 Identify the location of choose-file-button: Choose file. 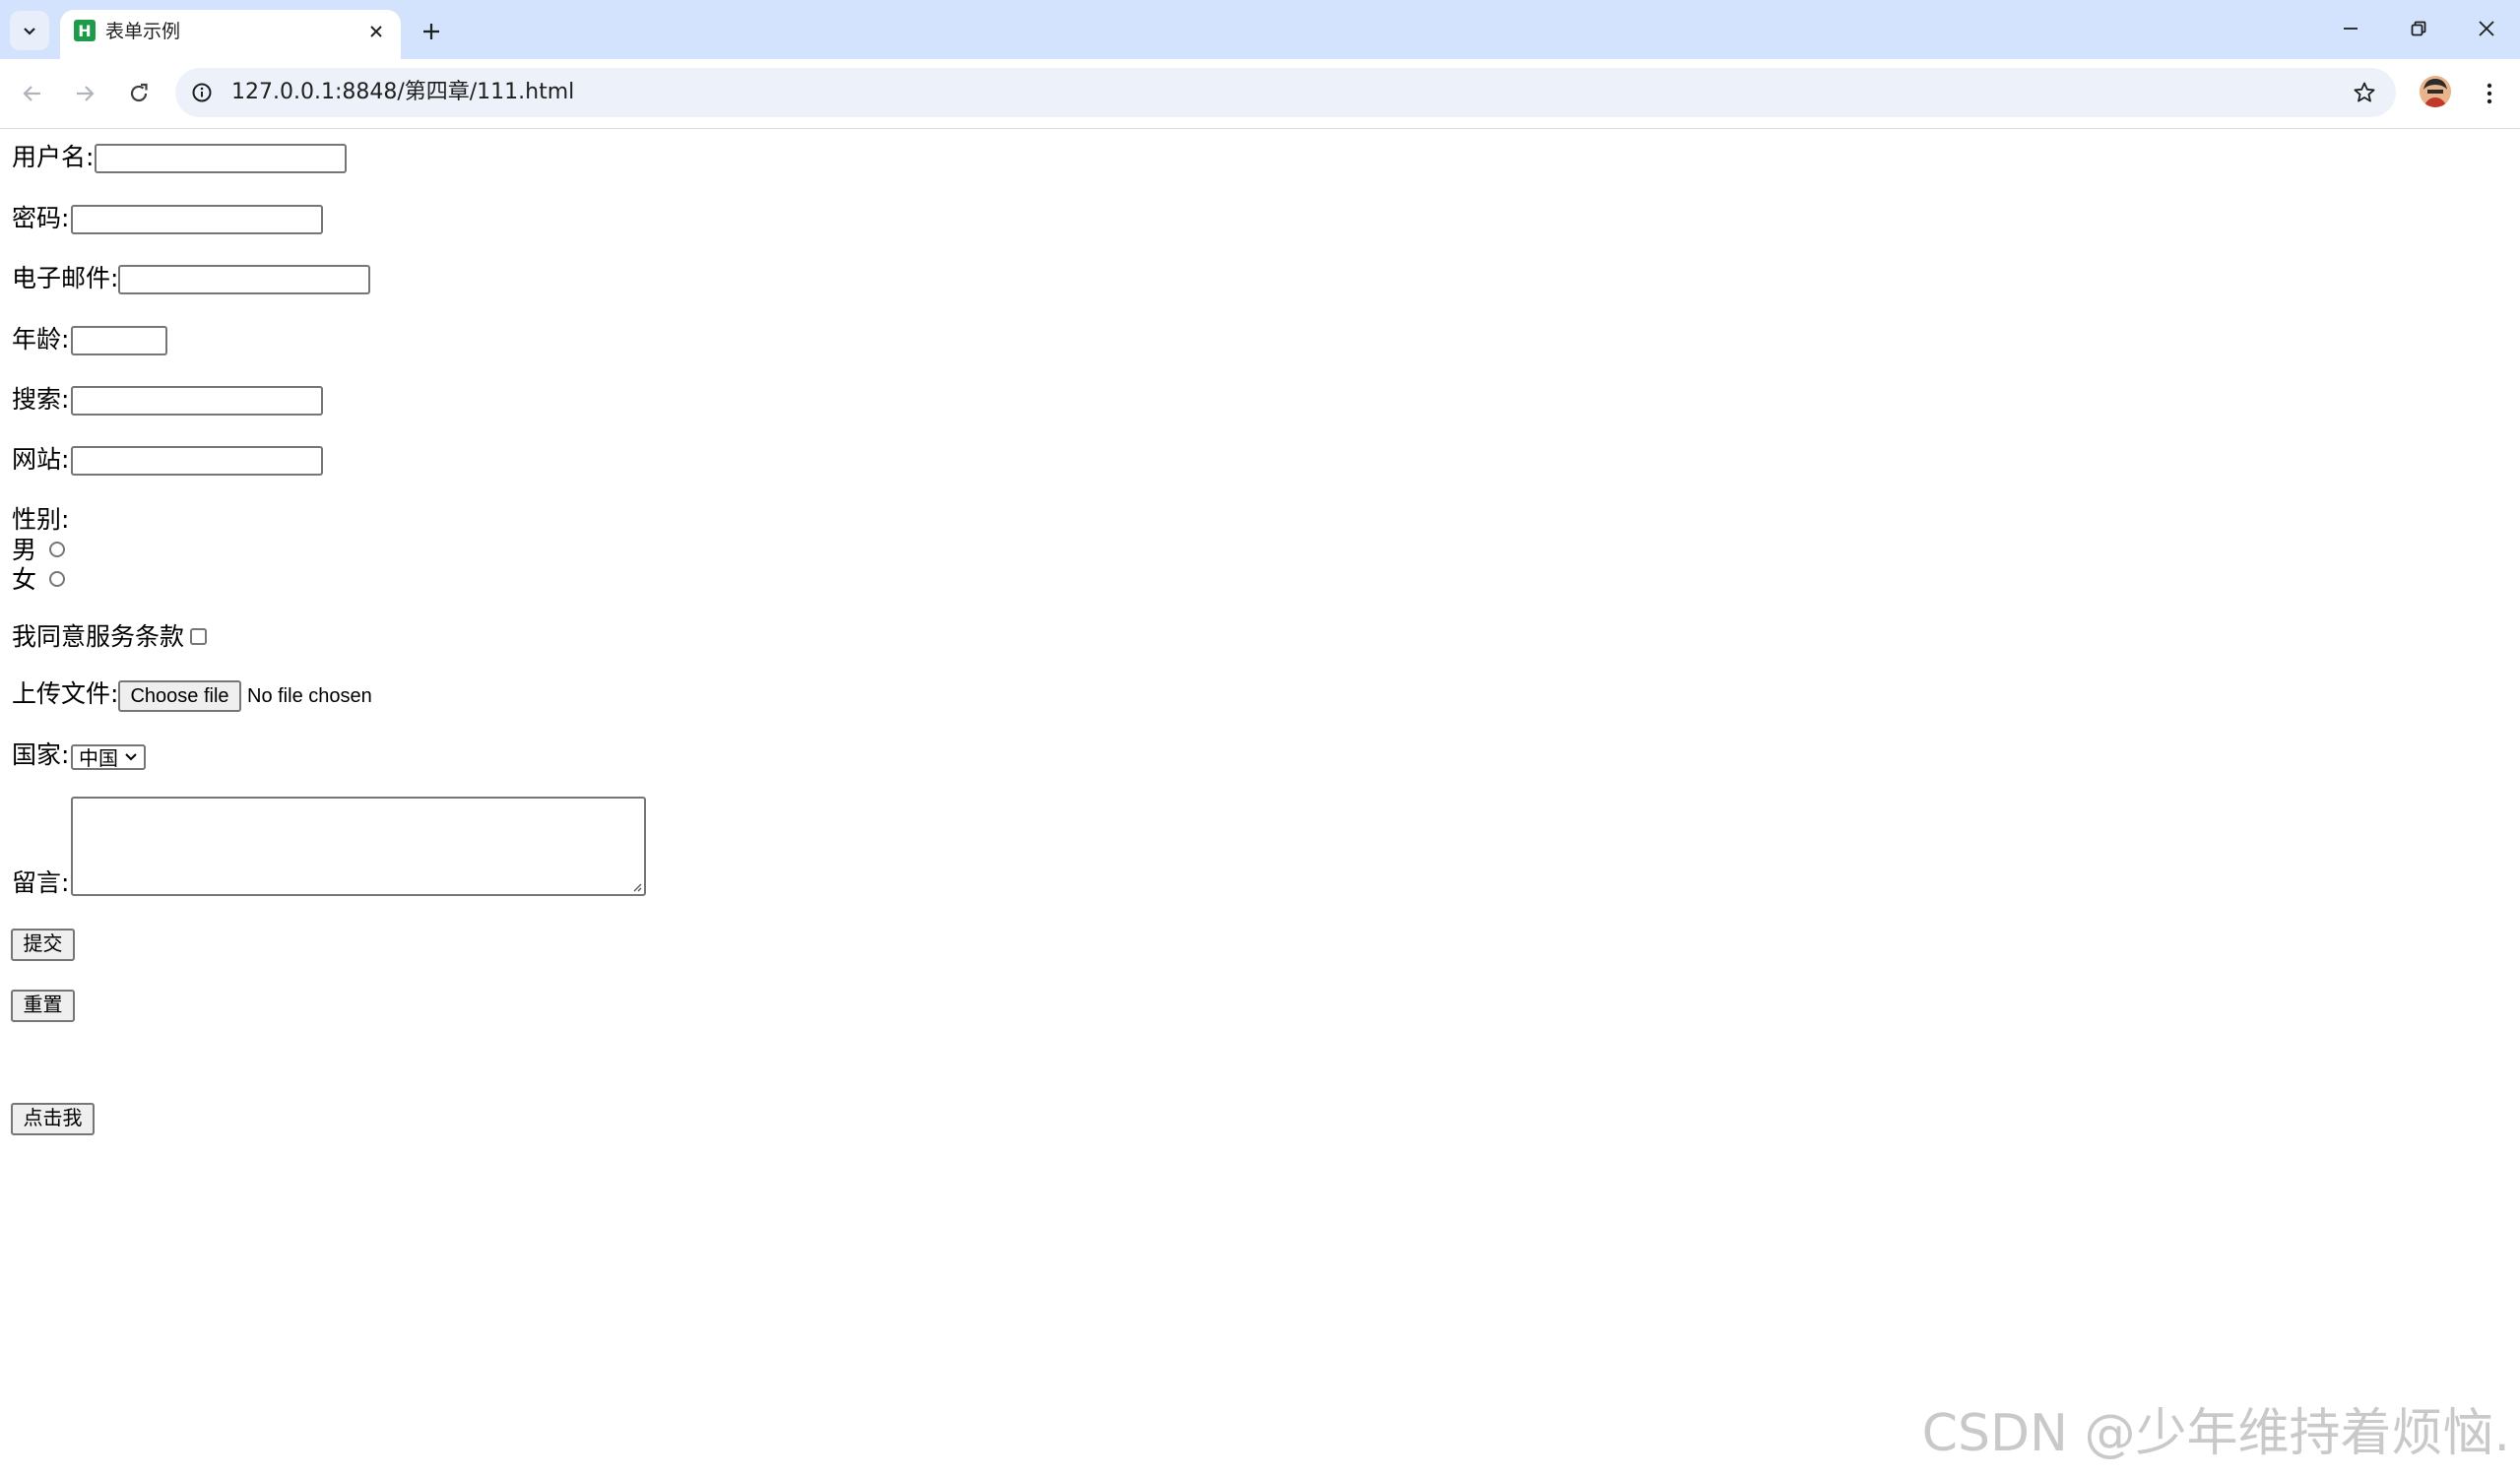
(179, 696).